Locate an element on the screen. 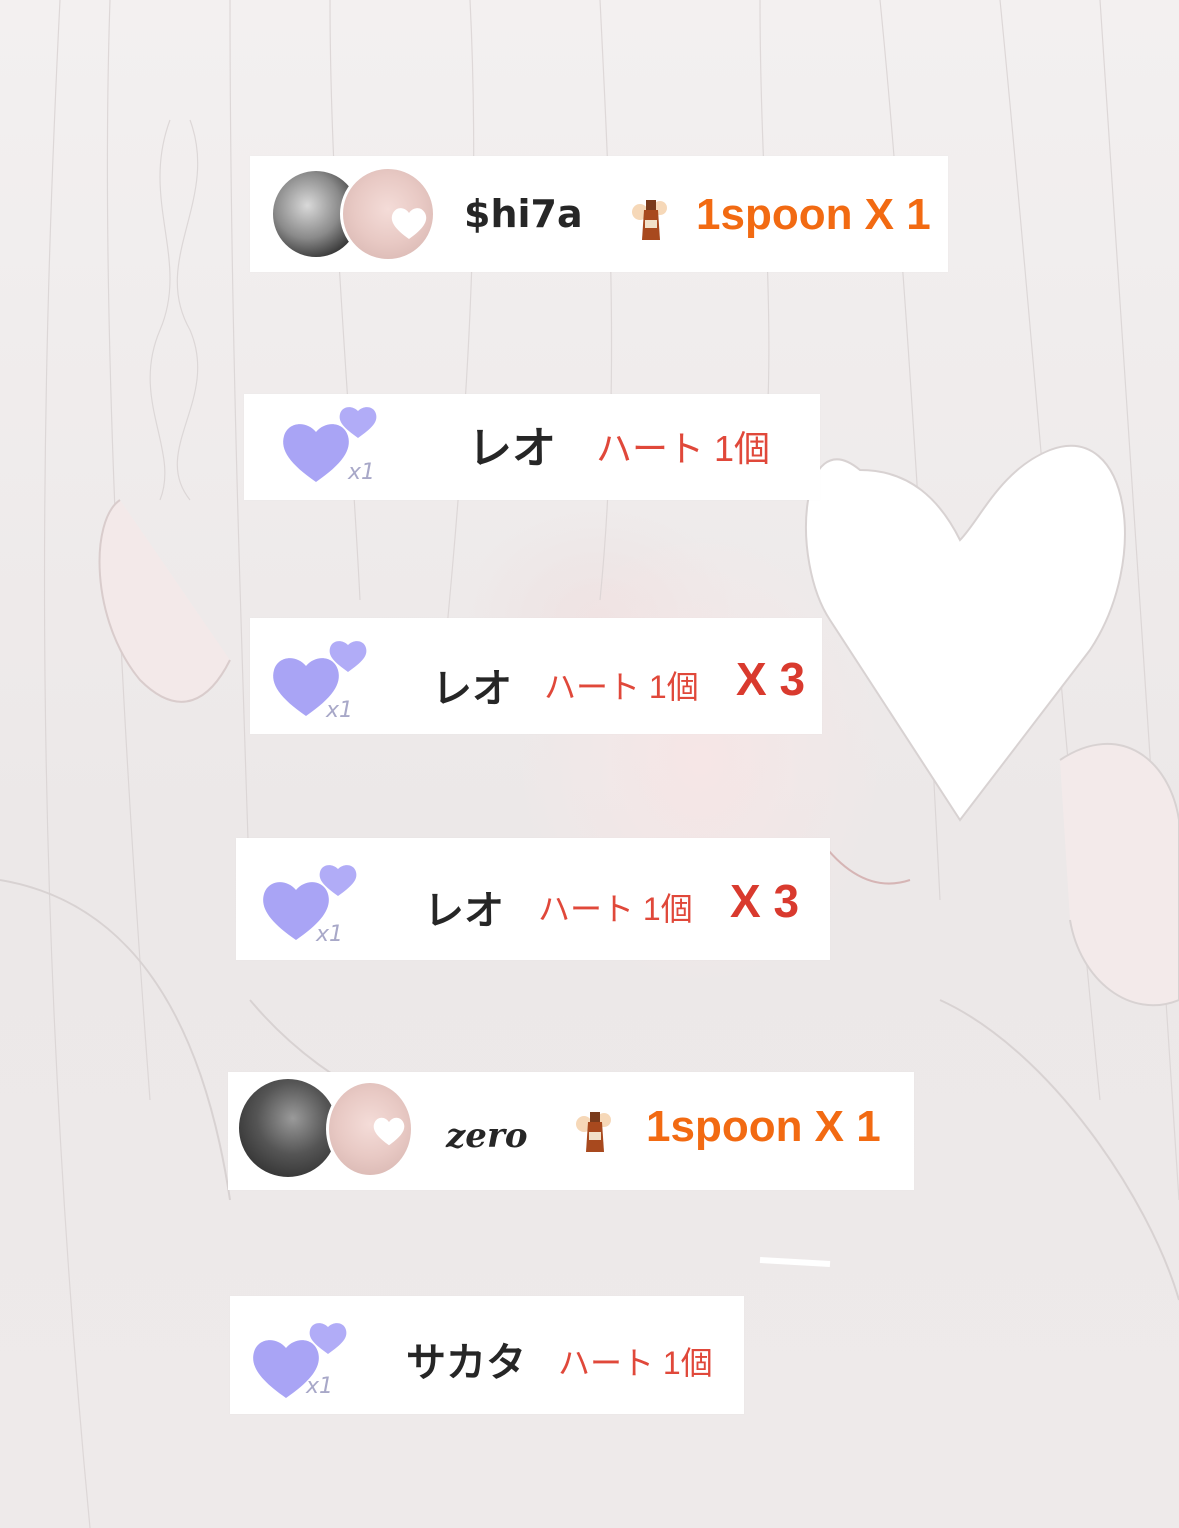  username: $hi7a is located at coordinates (523, 214).